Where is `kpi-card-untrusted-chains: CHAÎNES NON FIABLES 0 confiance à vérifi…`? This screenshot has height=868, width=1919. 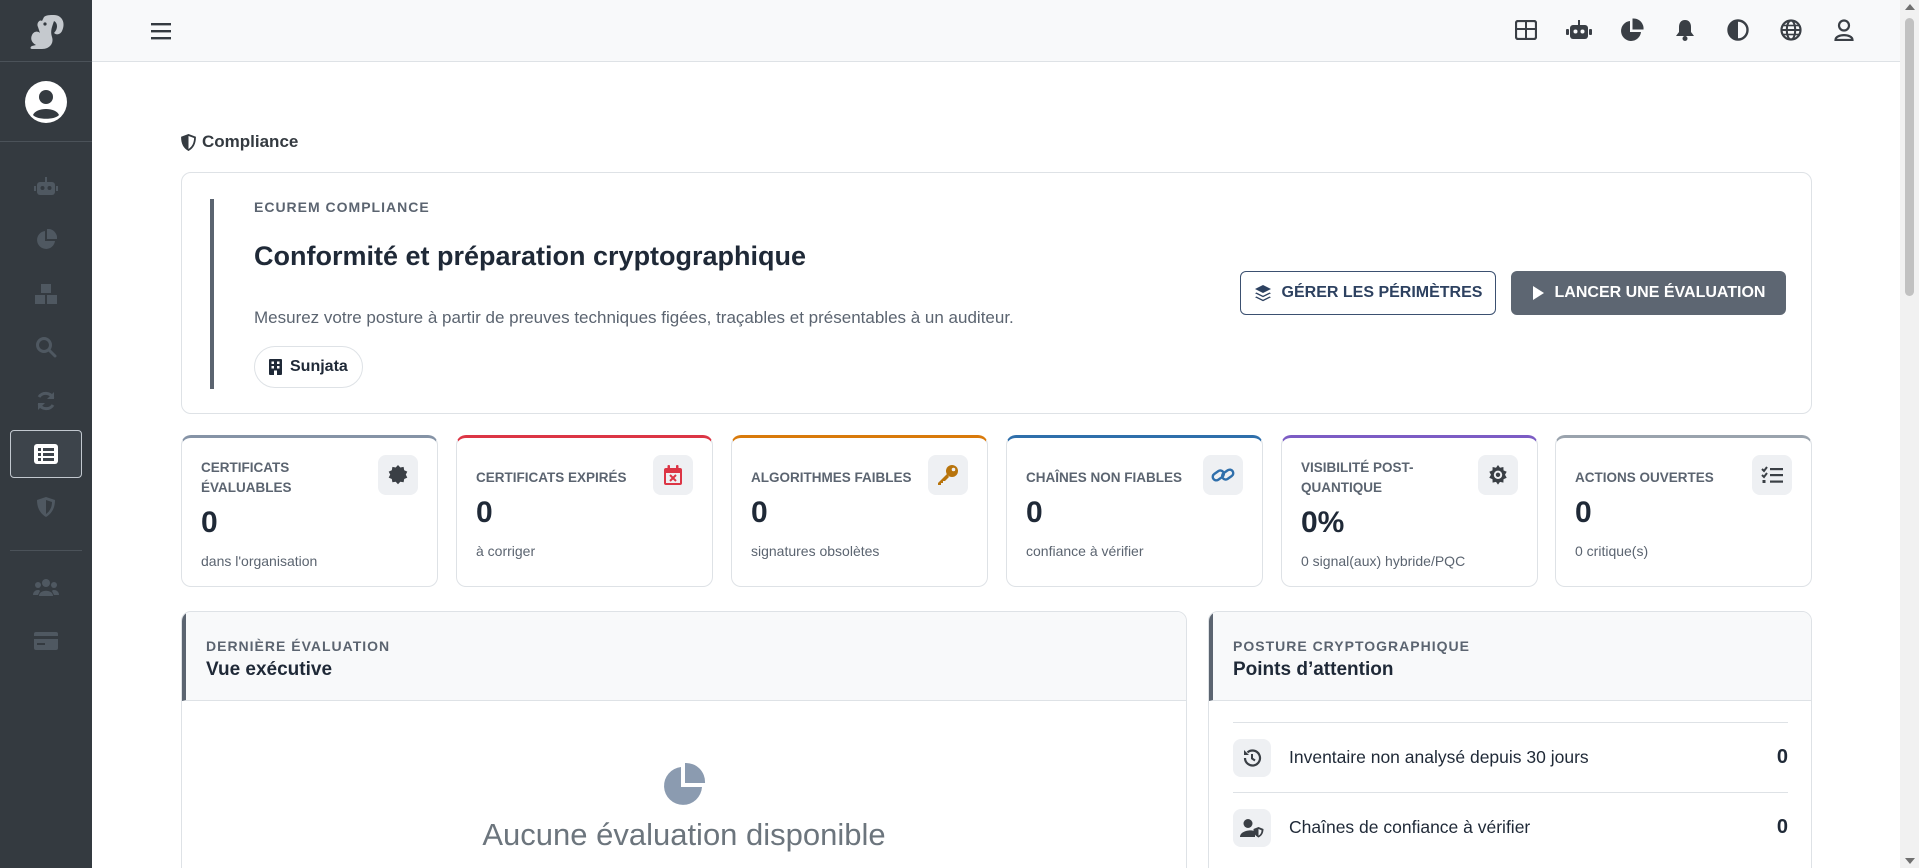 kpi-card-untrusted-chains: CHAÎNES NON FIABLES 0 confiance à vérifi… is located at coordinates (1134, 511).